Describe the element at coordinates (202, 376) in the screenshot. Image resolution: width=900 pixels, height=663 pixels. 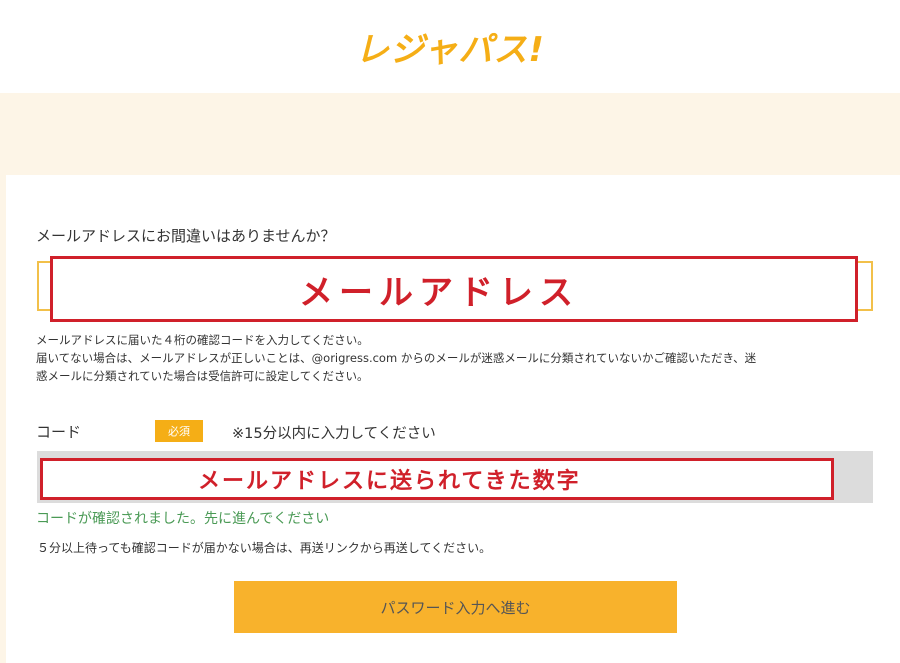
I see `instruction-line: 惑メールに分類されていた場合は受信許可に設定してください。` at that location.